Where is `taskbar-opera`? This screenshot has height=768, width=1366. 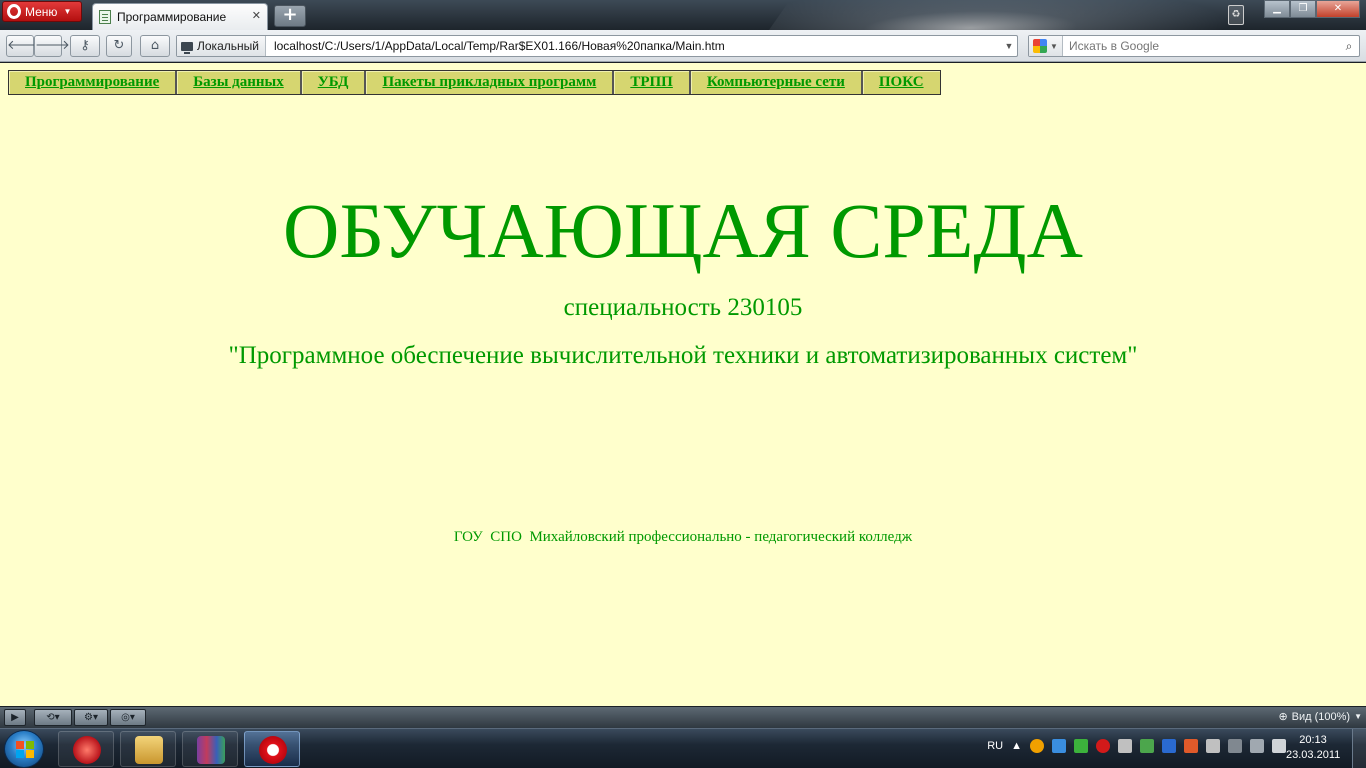 taskbar-opera is located at coordinates (272, 749).